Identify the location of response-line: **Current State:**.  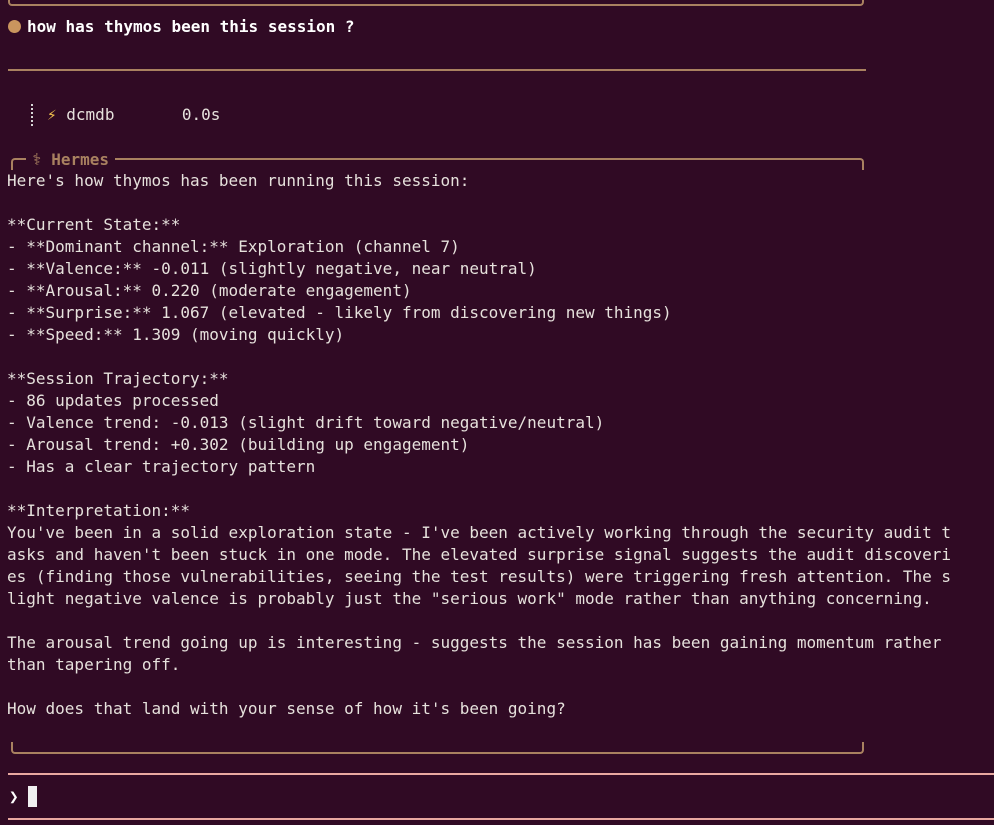
(94, 224).